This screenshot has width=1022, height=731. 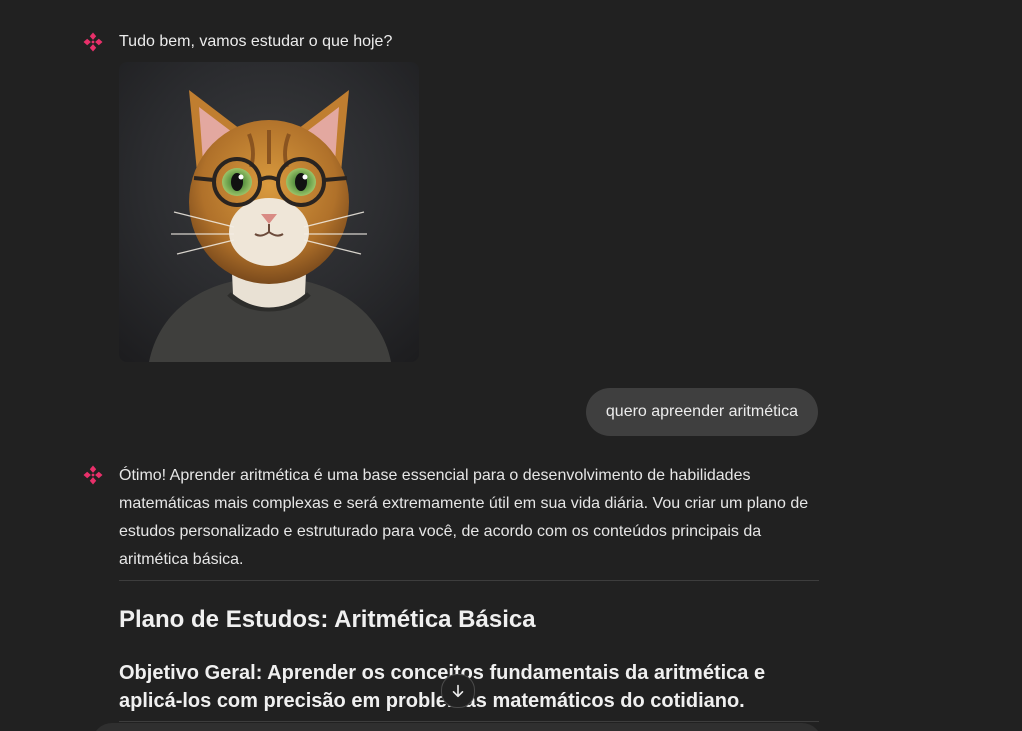 I want to click on arrow-down-icon, so click(x=458, y=691).